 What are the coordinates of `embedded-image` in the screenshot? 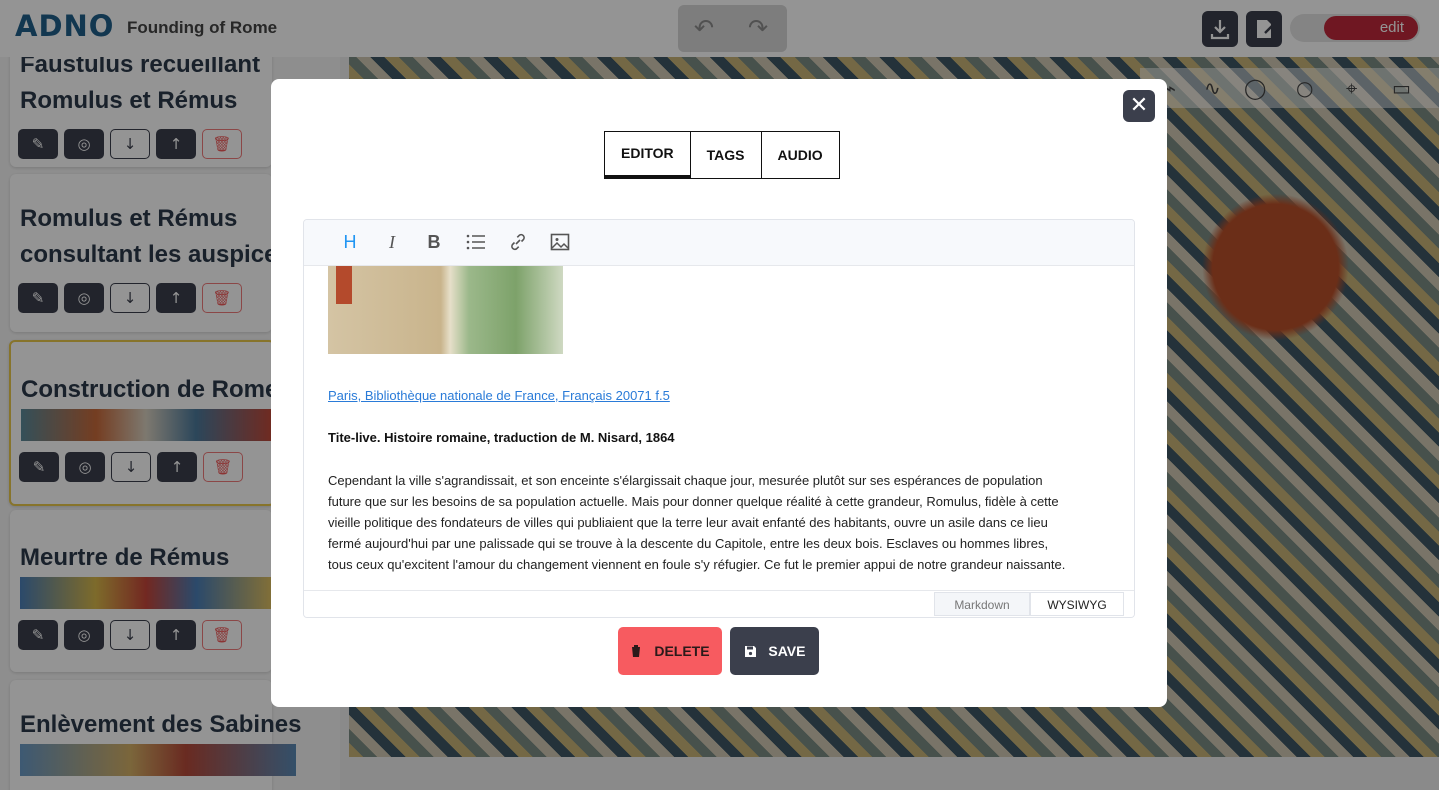 It's located at (445, 310).